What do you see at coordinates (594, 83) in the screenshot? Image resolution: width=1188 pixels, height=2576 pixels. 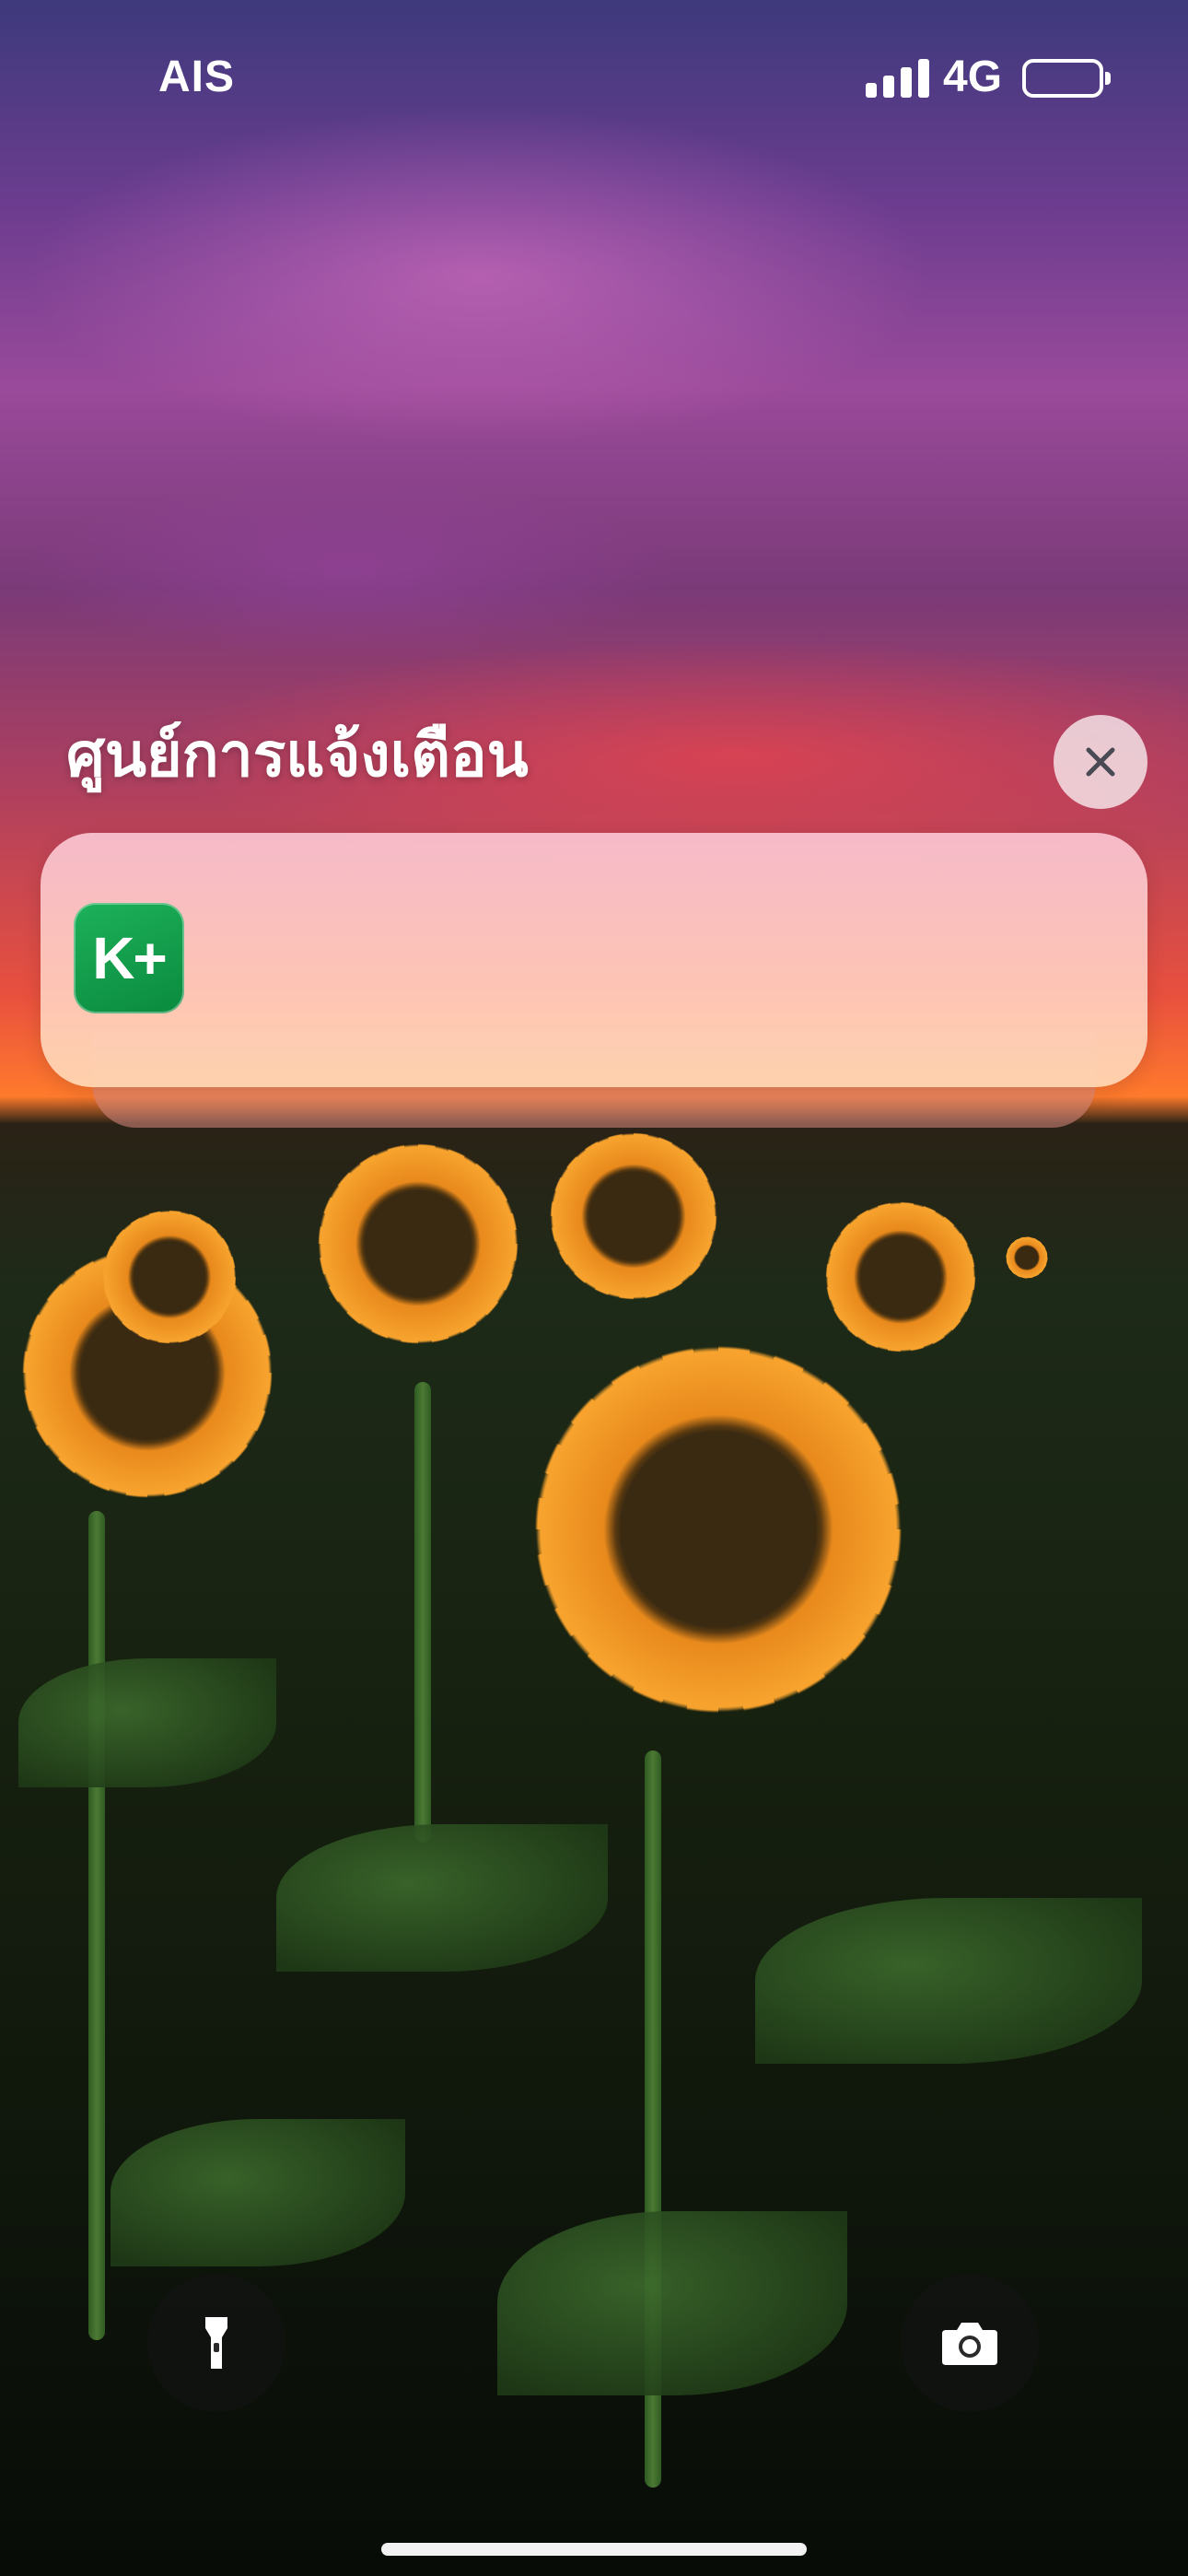 I see `status-bar: AIS 4G` at bounding box center [594, 83].